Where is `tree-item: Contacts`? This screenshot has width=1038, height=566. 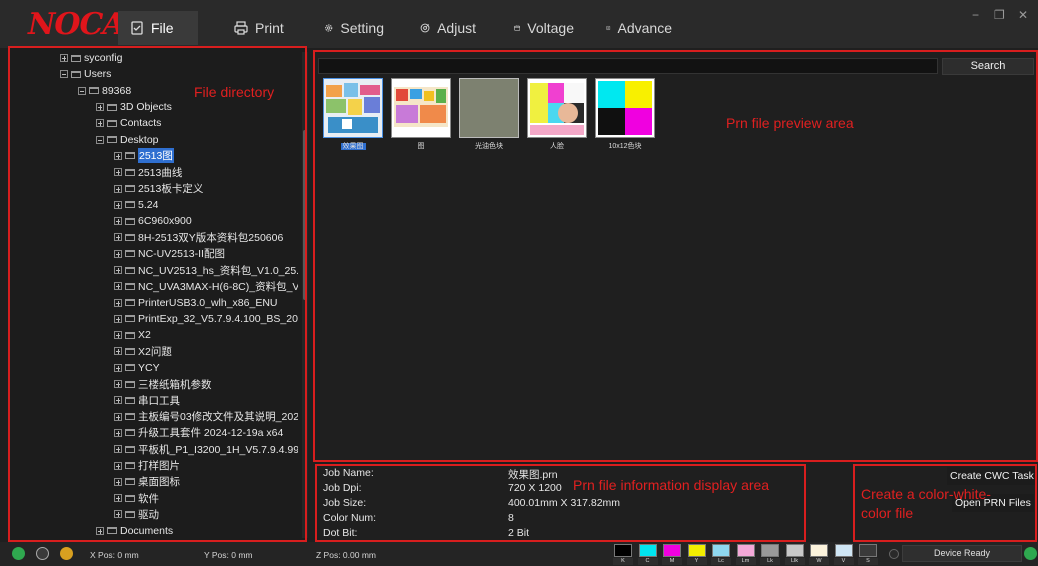 tree-item: Contacts is located at coordinates (153, 123).